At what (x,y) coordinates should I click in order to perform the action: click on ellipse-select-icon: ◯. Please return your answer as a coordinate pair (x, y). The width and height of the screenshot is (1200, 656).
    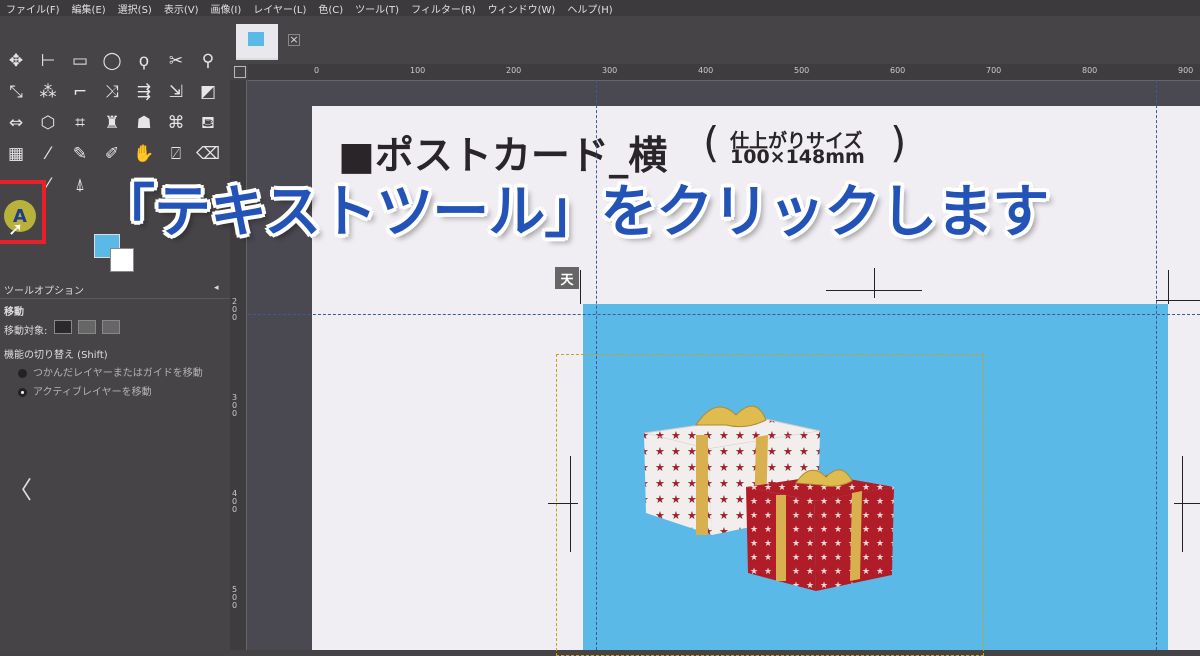
    Looking at the image, I should click on (112, 61).